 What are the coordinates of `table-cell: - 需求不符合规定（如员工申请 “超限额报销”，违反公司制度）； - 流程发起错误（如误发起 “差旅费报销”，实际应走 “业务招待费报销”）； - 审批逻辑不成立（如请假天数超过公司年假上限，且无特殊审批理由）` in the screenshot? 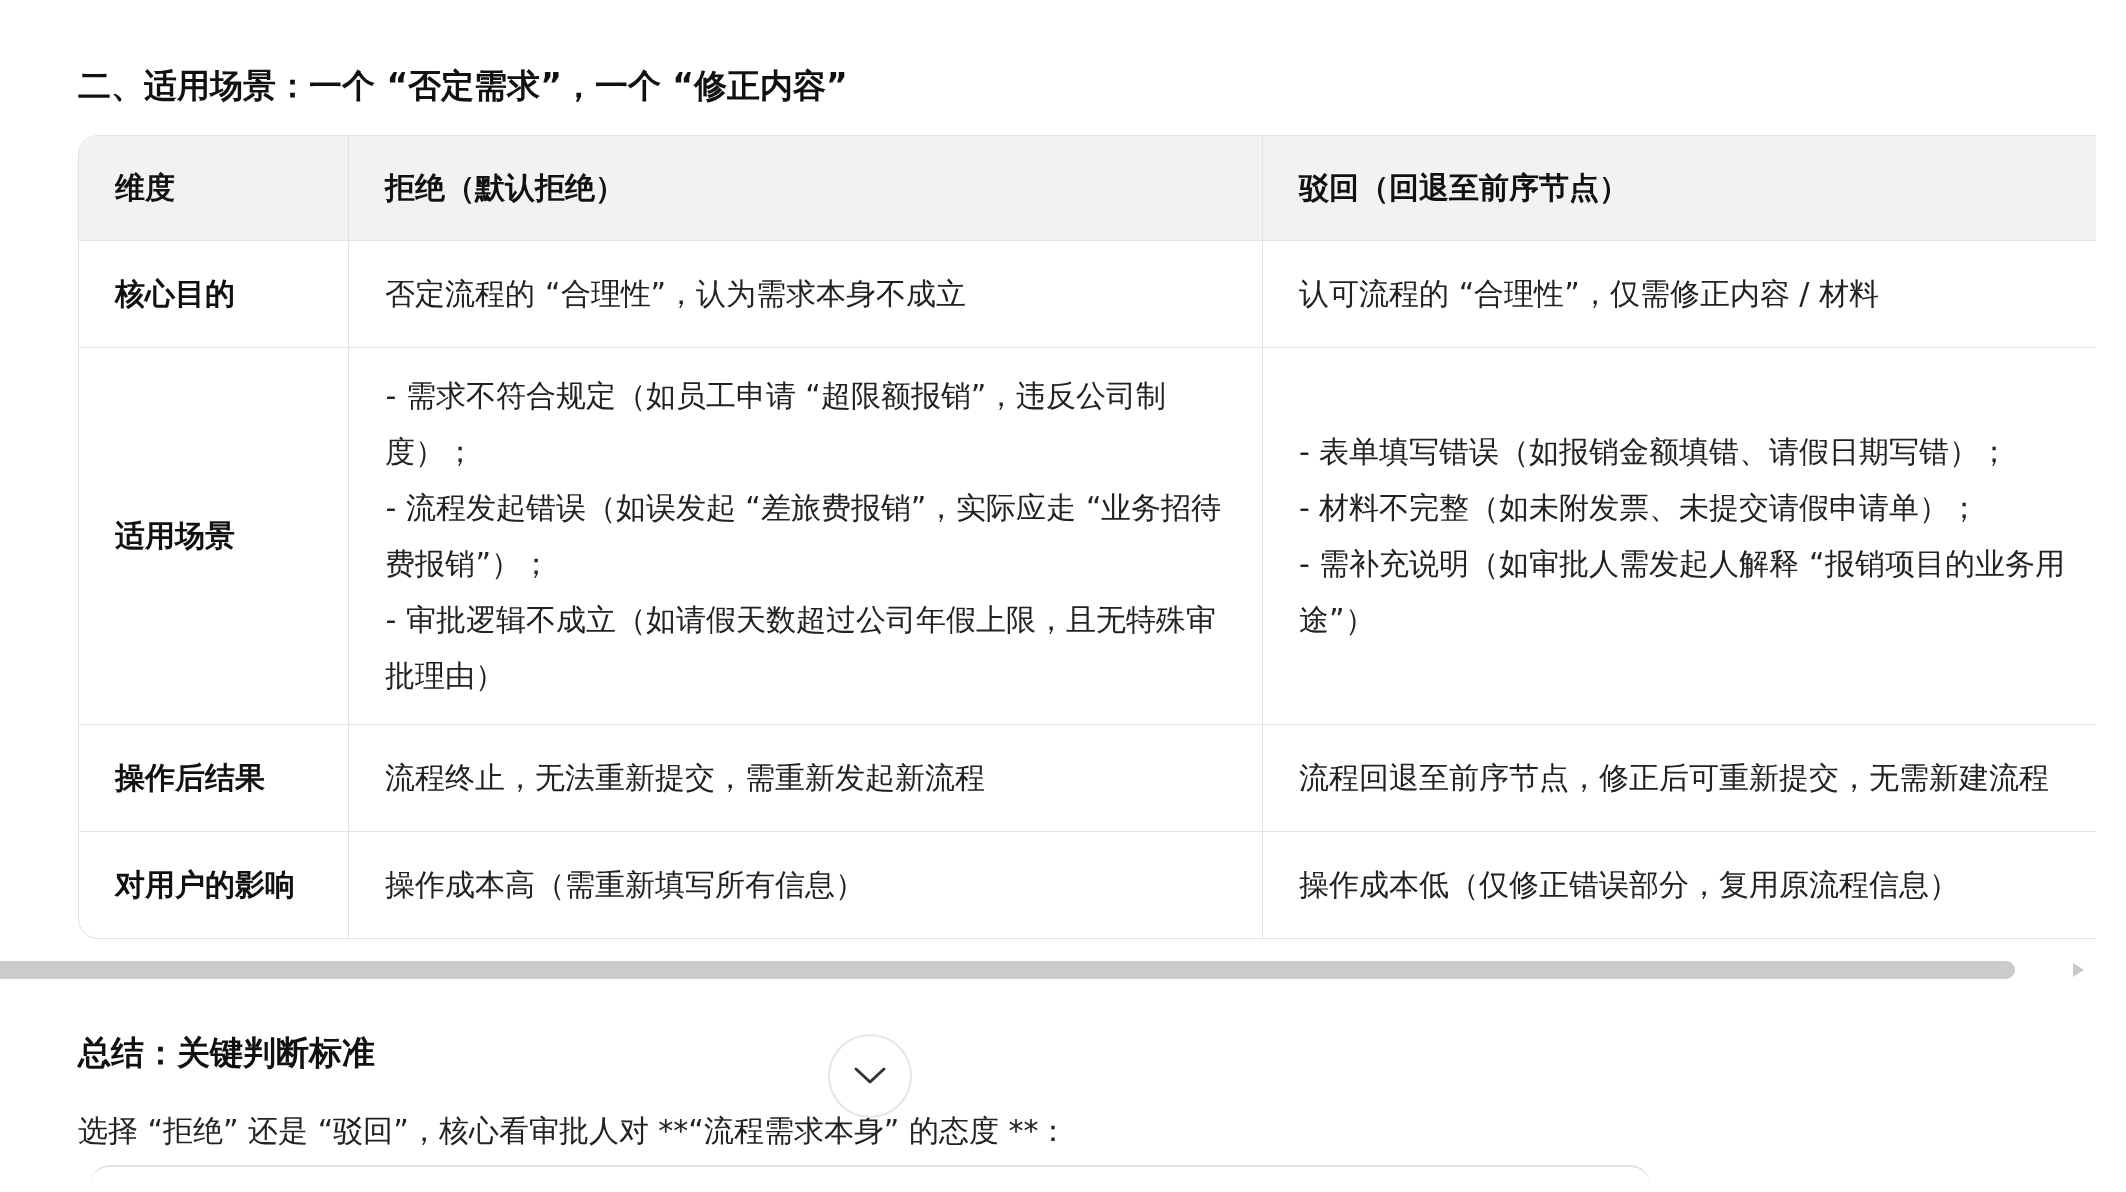 It's located at (805, 536).